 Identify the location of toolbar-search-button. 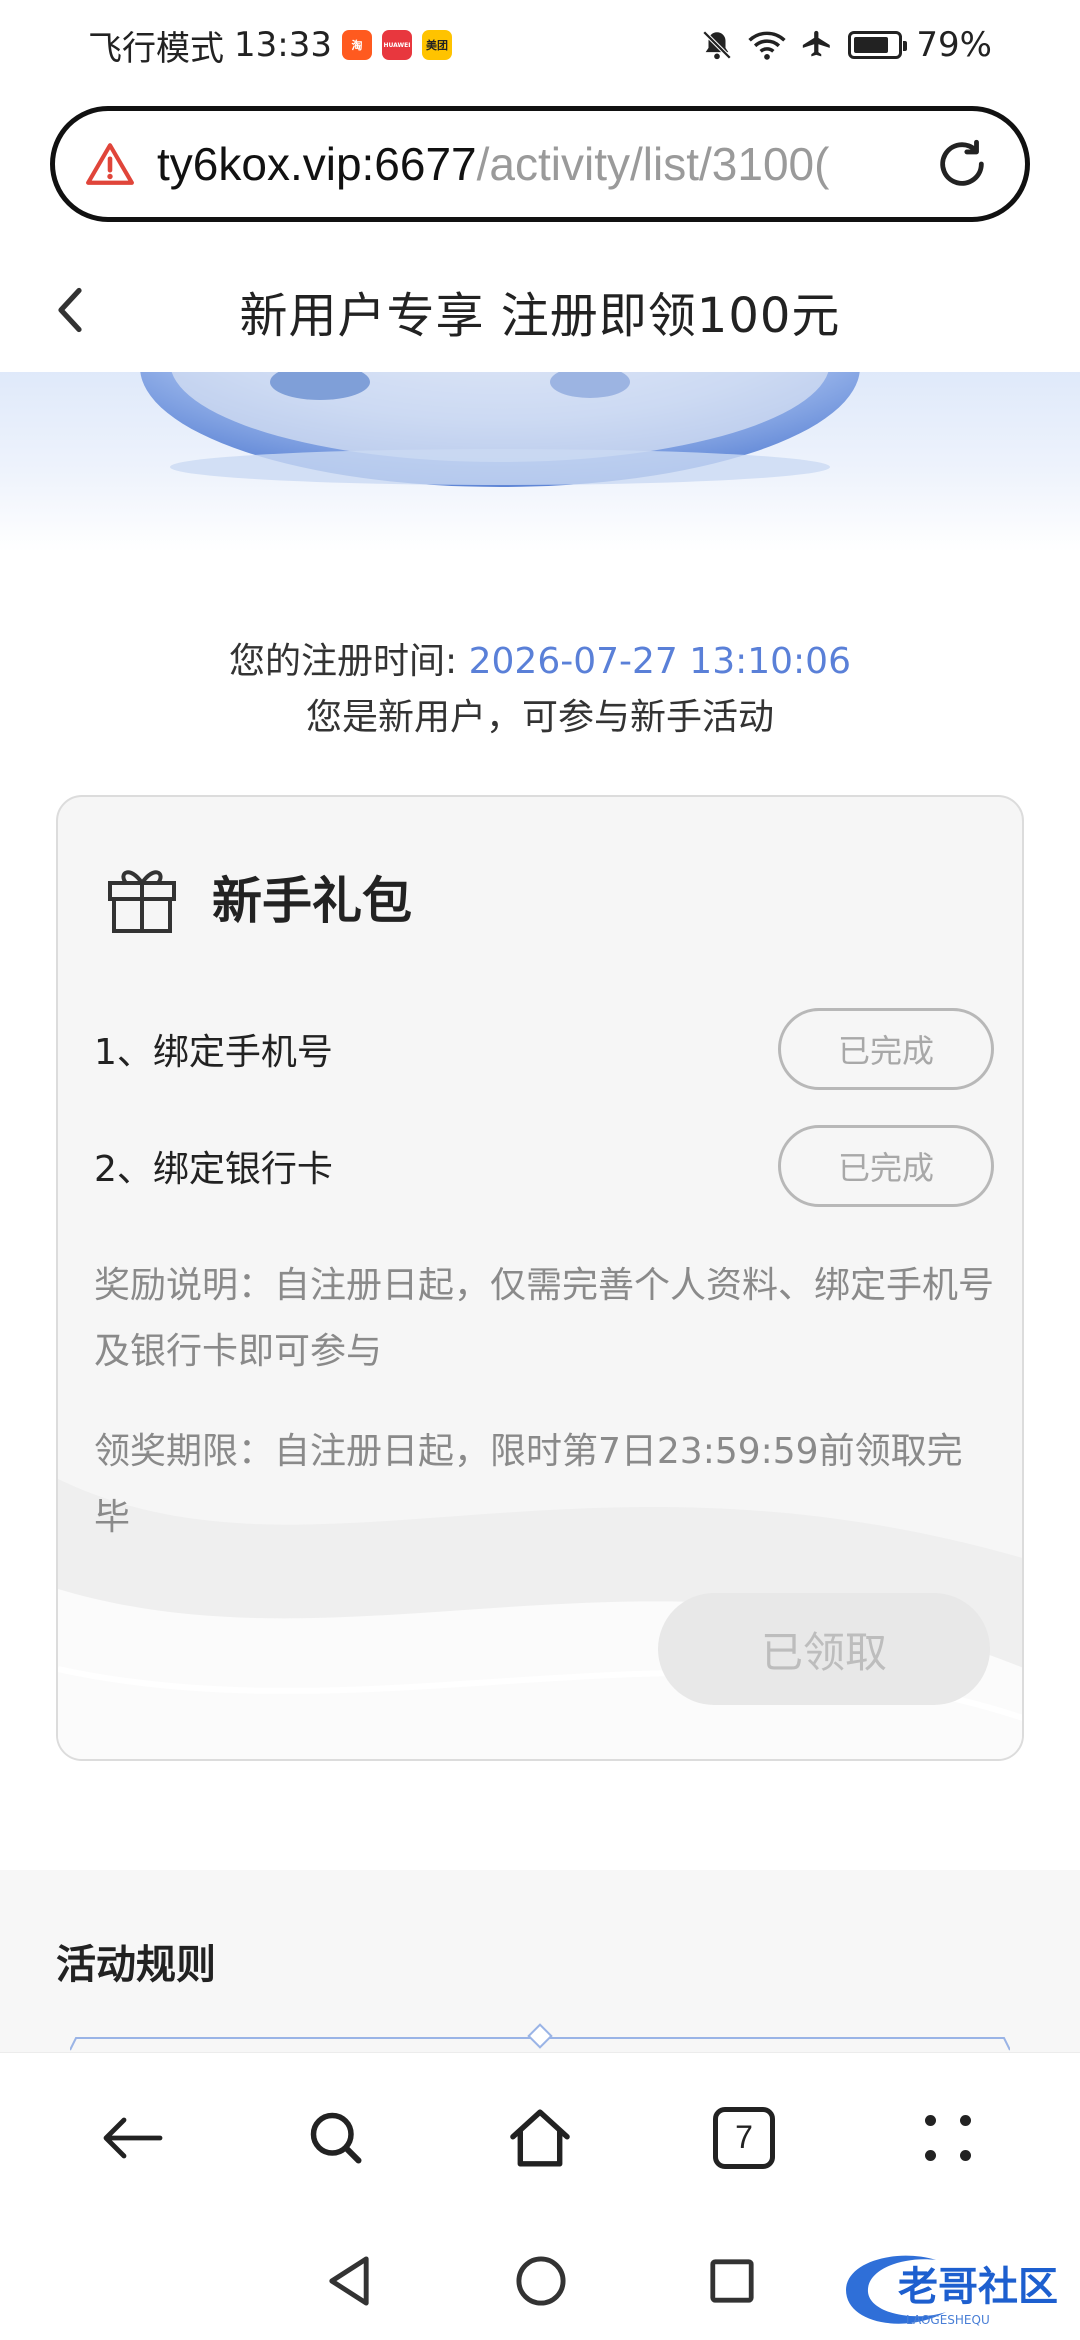
(336, 2138).